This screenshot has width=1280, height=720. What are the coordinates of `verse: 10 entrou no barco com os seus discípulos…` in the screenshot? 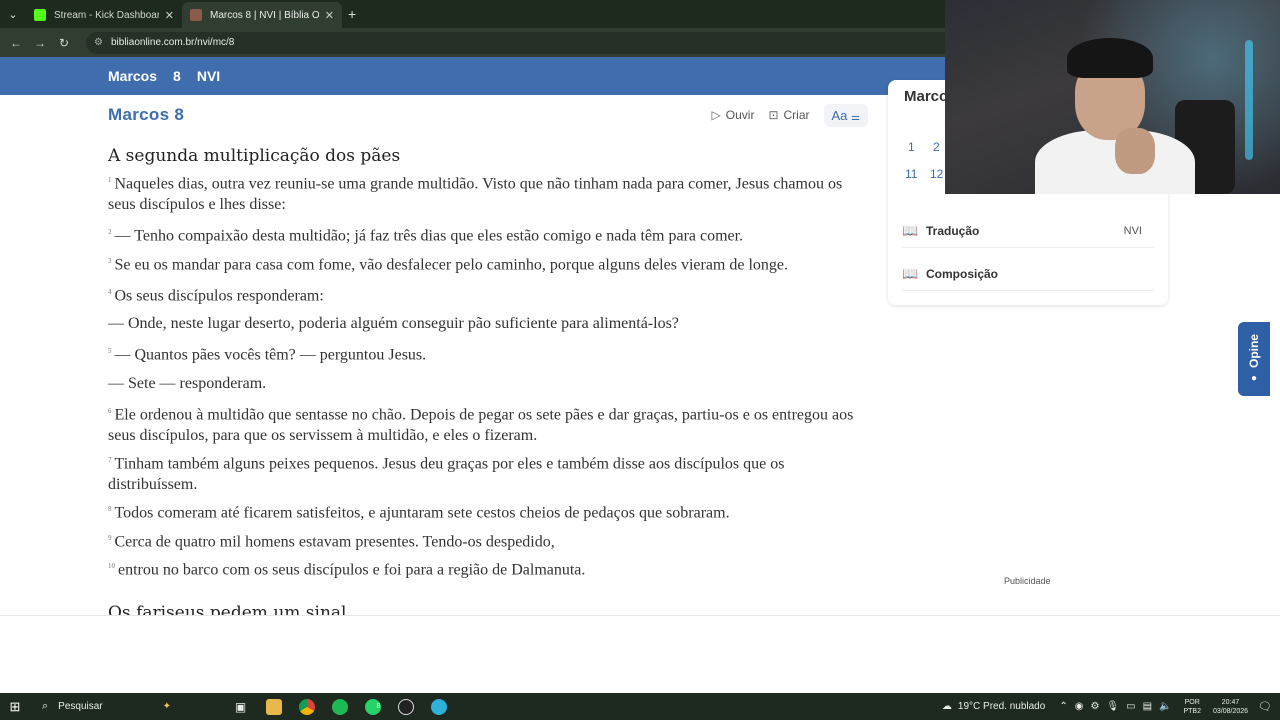 It's located at (488, 568).